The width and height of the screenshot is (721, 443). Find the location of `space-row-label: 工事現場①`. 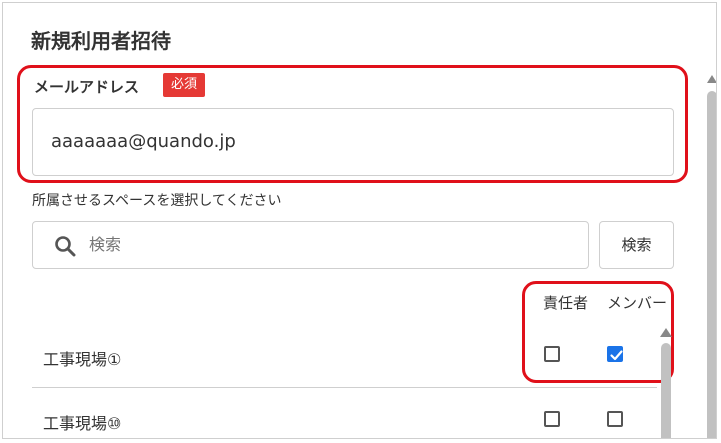

space-row-label: 工事現場① is located at coordinates (82, 359).